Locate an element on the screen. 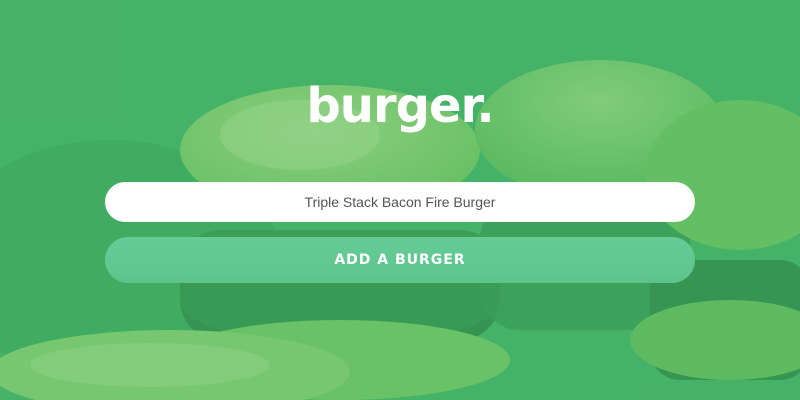 The height and width of the screenshot is (400, 800). burger-name-input is located at coordinates (400, 202).